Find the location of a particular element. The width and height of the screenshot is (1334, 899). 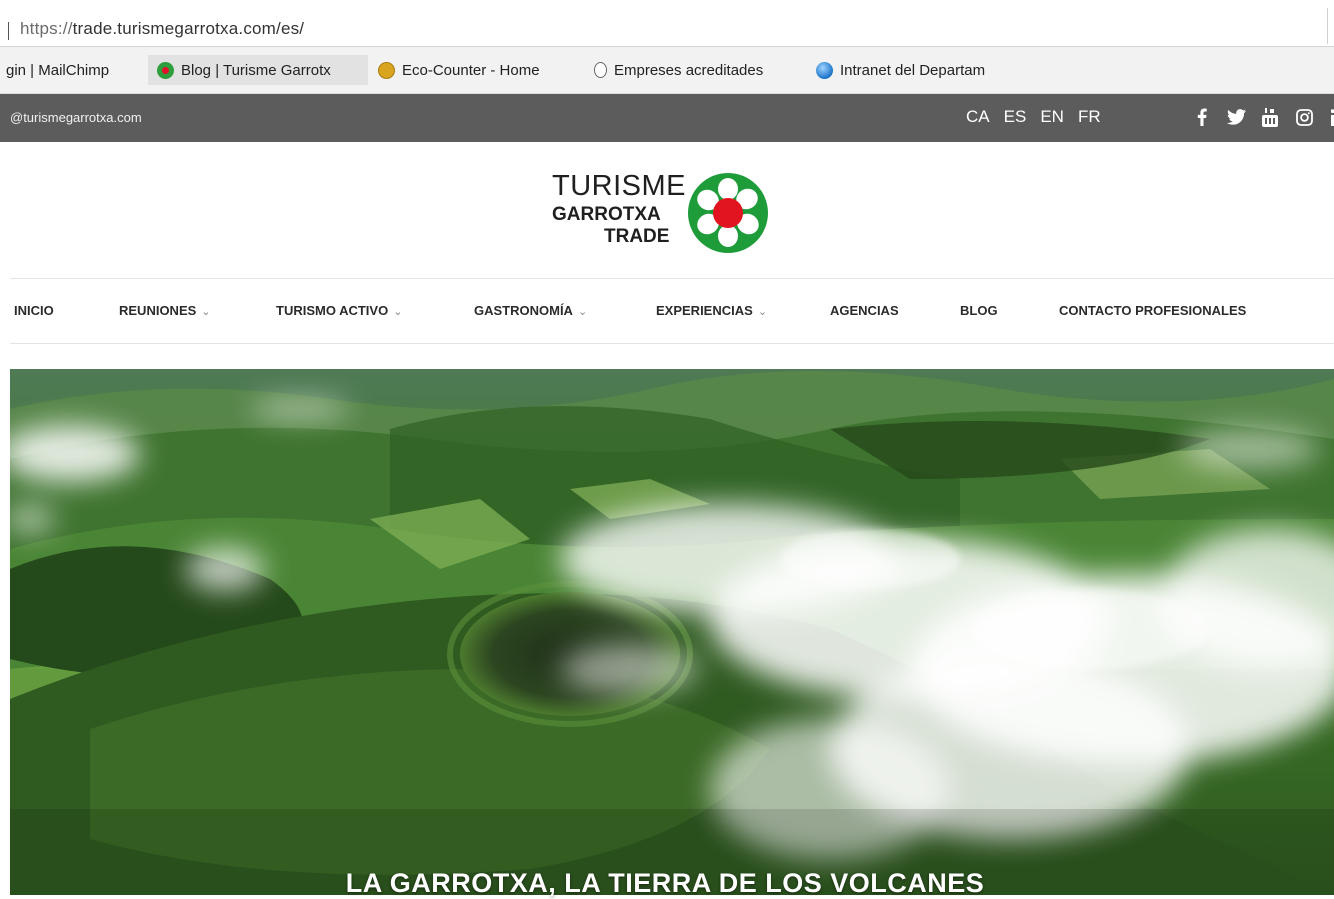

bookmark-eco-counter: Eco-Counter - Home is located at coordinates (478, 70).